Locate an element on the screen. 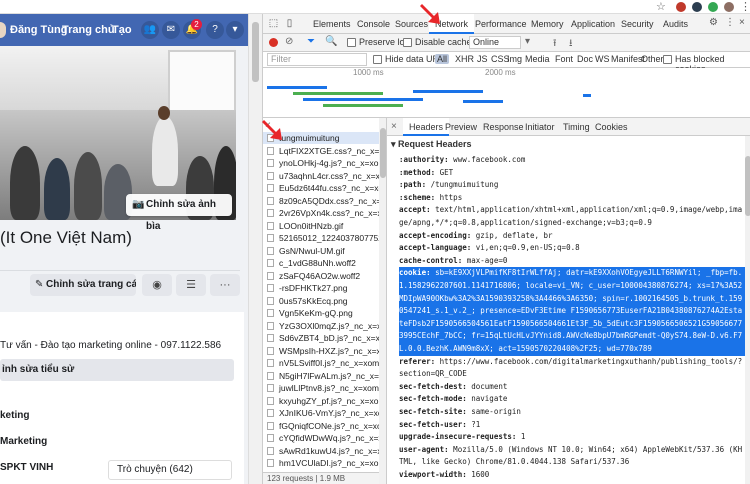 This screenshot has width=750, height=484. export-har-icon: ⭳ is located at coordinates (571, 44).